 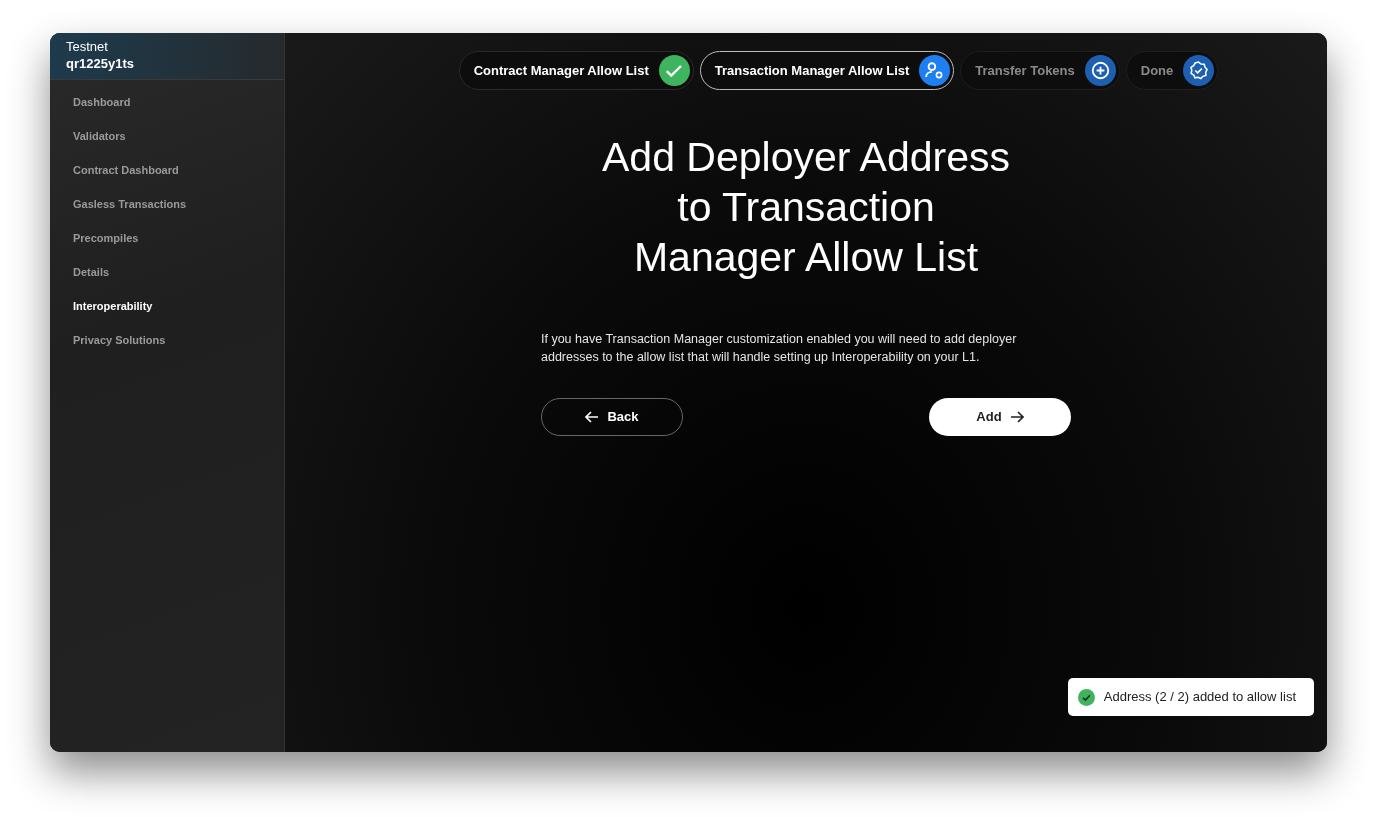 I want to click on sidebar-item: Gasless Transactions, so click(x=167, y=204).